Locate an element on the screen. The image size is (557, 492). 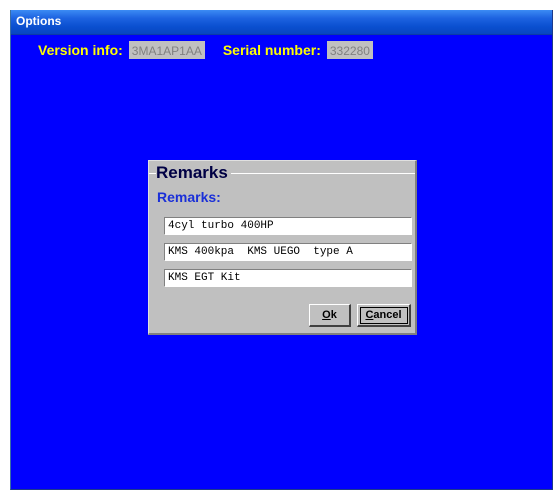
cancel-accelerator: C is located at coordinates (369, 315).